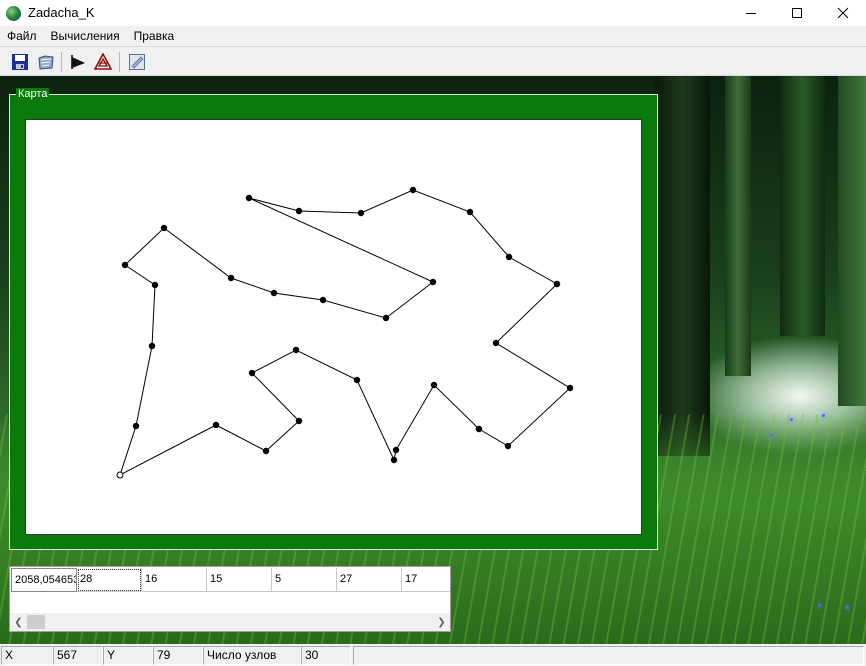 This screenshot has height=666, width=866. Describe the element at coordinates (22, 36) in the screenshot. I see `menu-file: Файл` at that location.